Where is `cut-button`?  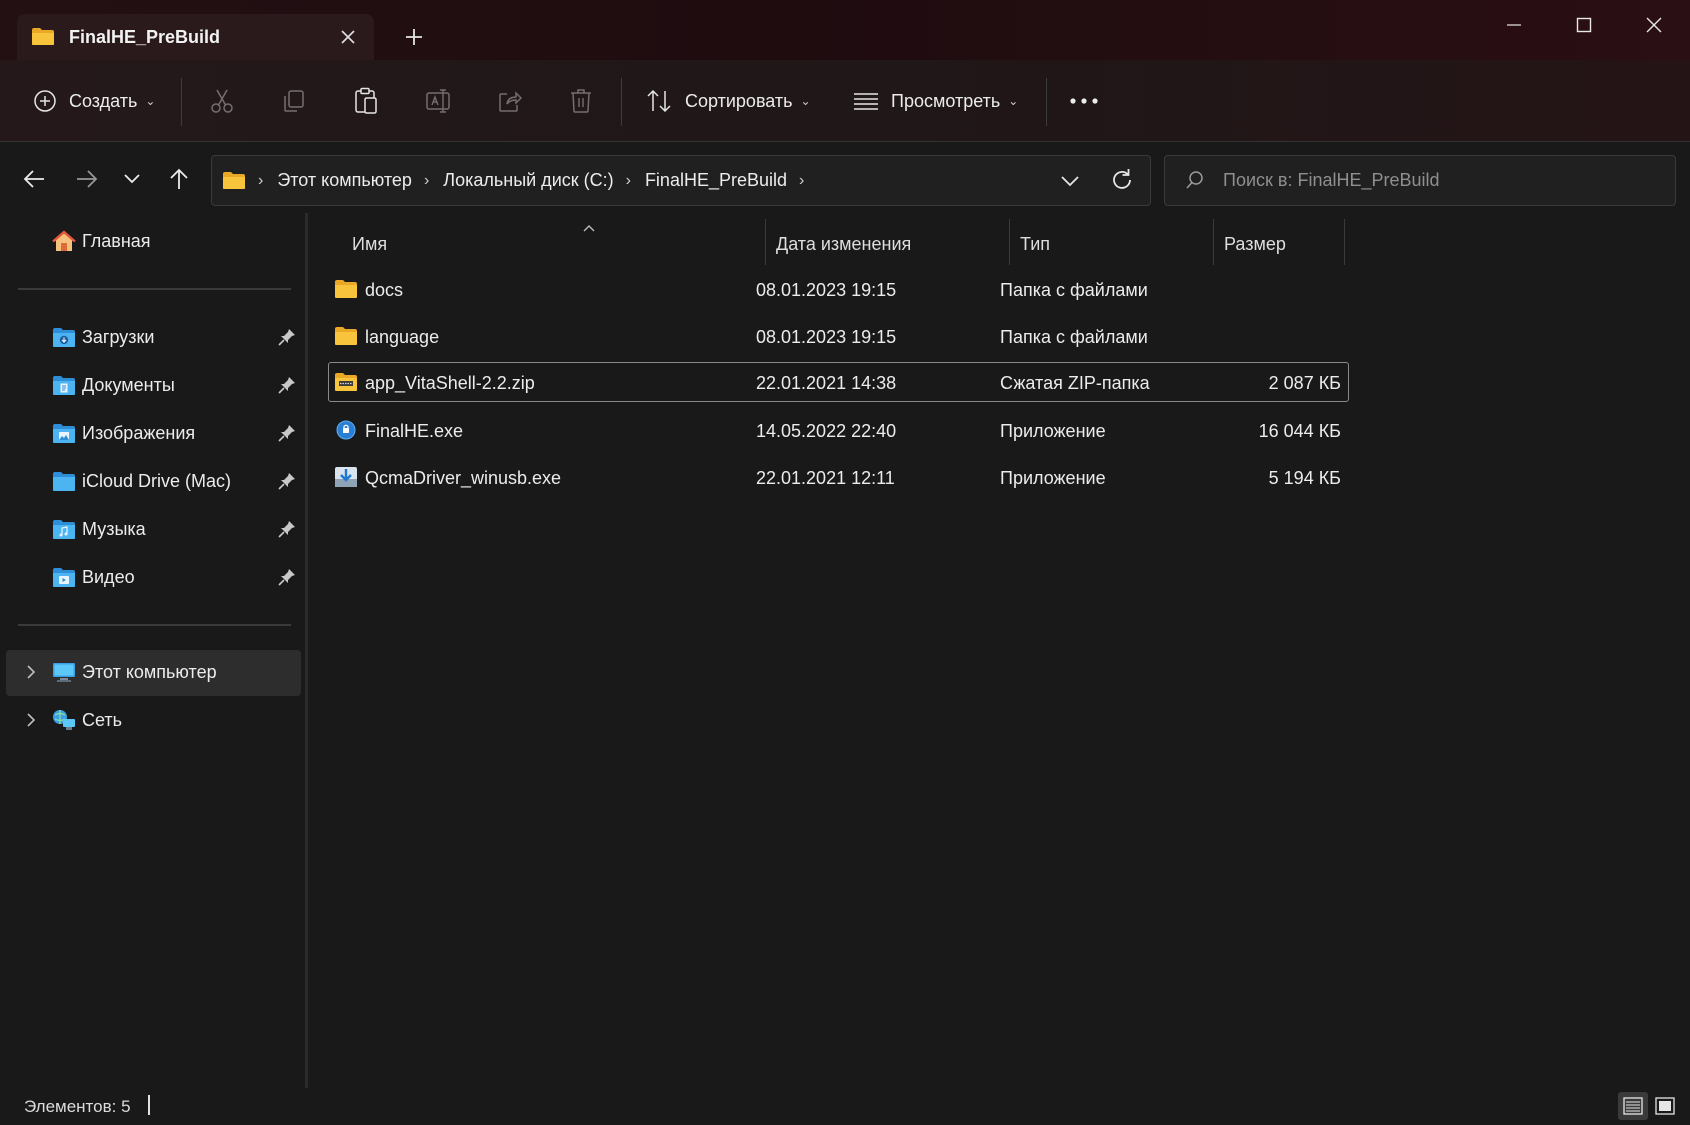 cut-button is located at coordinates (222, 101).